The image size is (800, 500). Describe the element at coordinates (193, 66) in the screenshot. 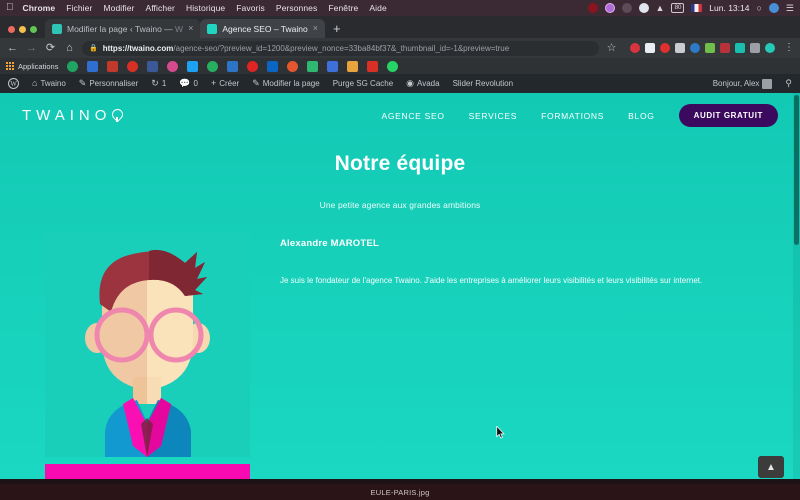

I see `bookmark-icon-twitter` at that location.